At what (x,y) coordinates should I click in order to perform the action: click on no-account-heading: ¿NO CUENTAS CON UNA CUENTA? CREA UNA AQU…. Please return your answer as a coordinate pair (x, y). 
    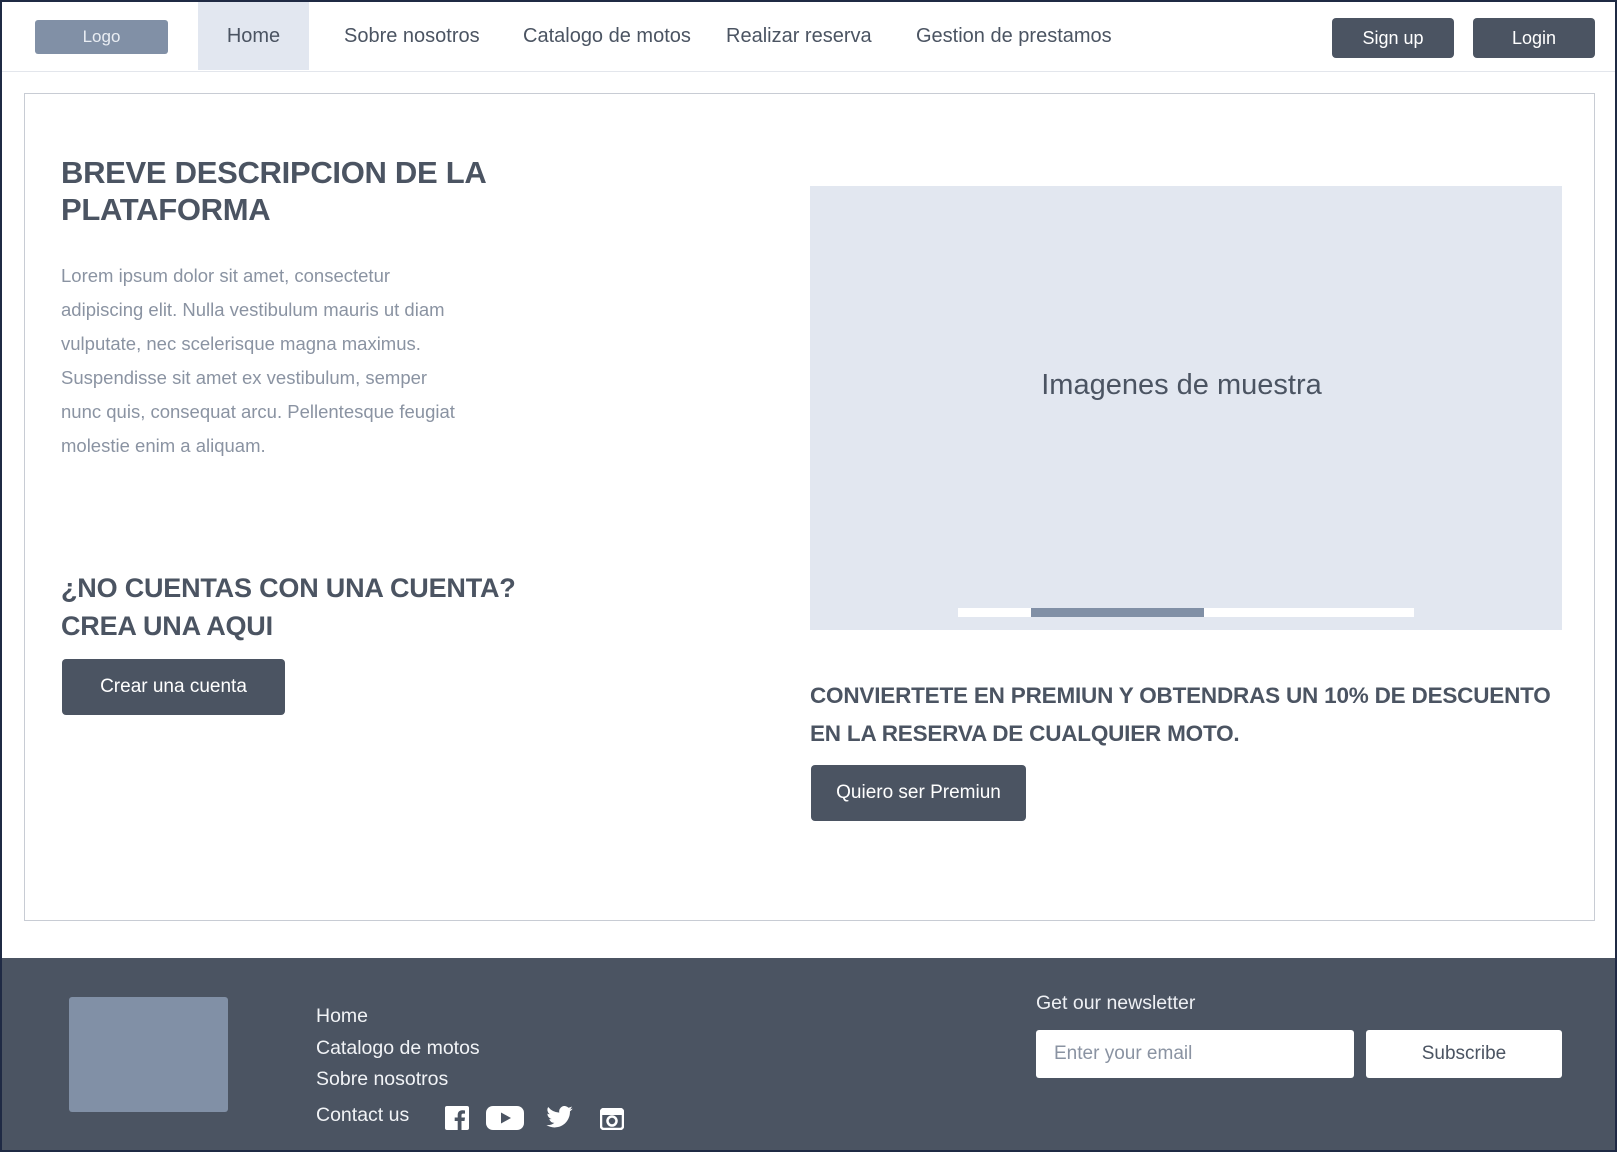
    Looking at the image, I should click on (296, 607).